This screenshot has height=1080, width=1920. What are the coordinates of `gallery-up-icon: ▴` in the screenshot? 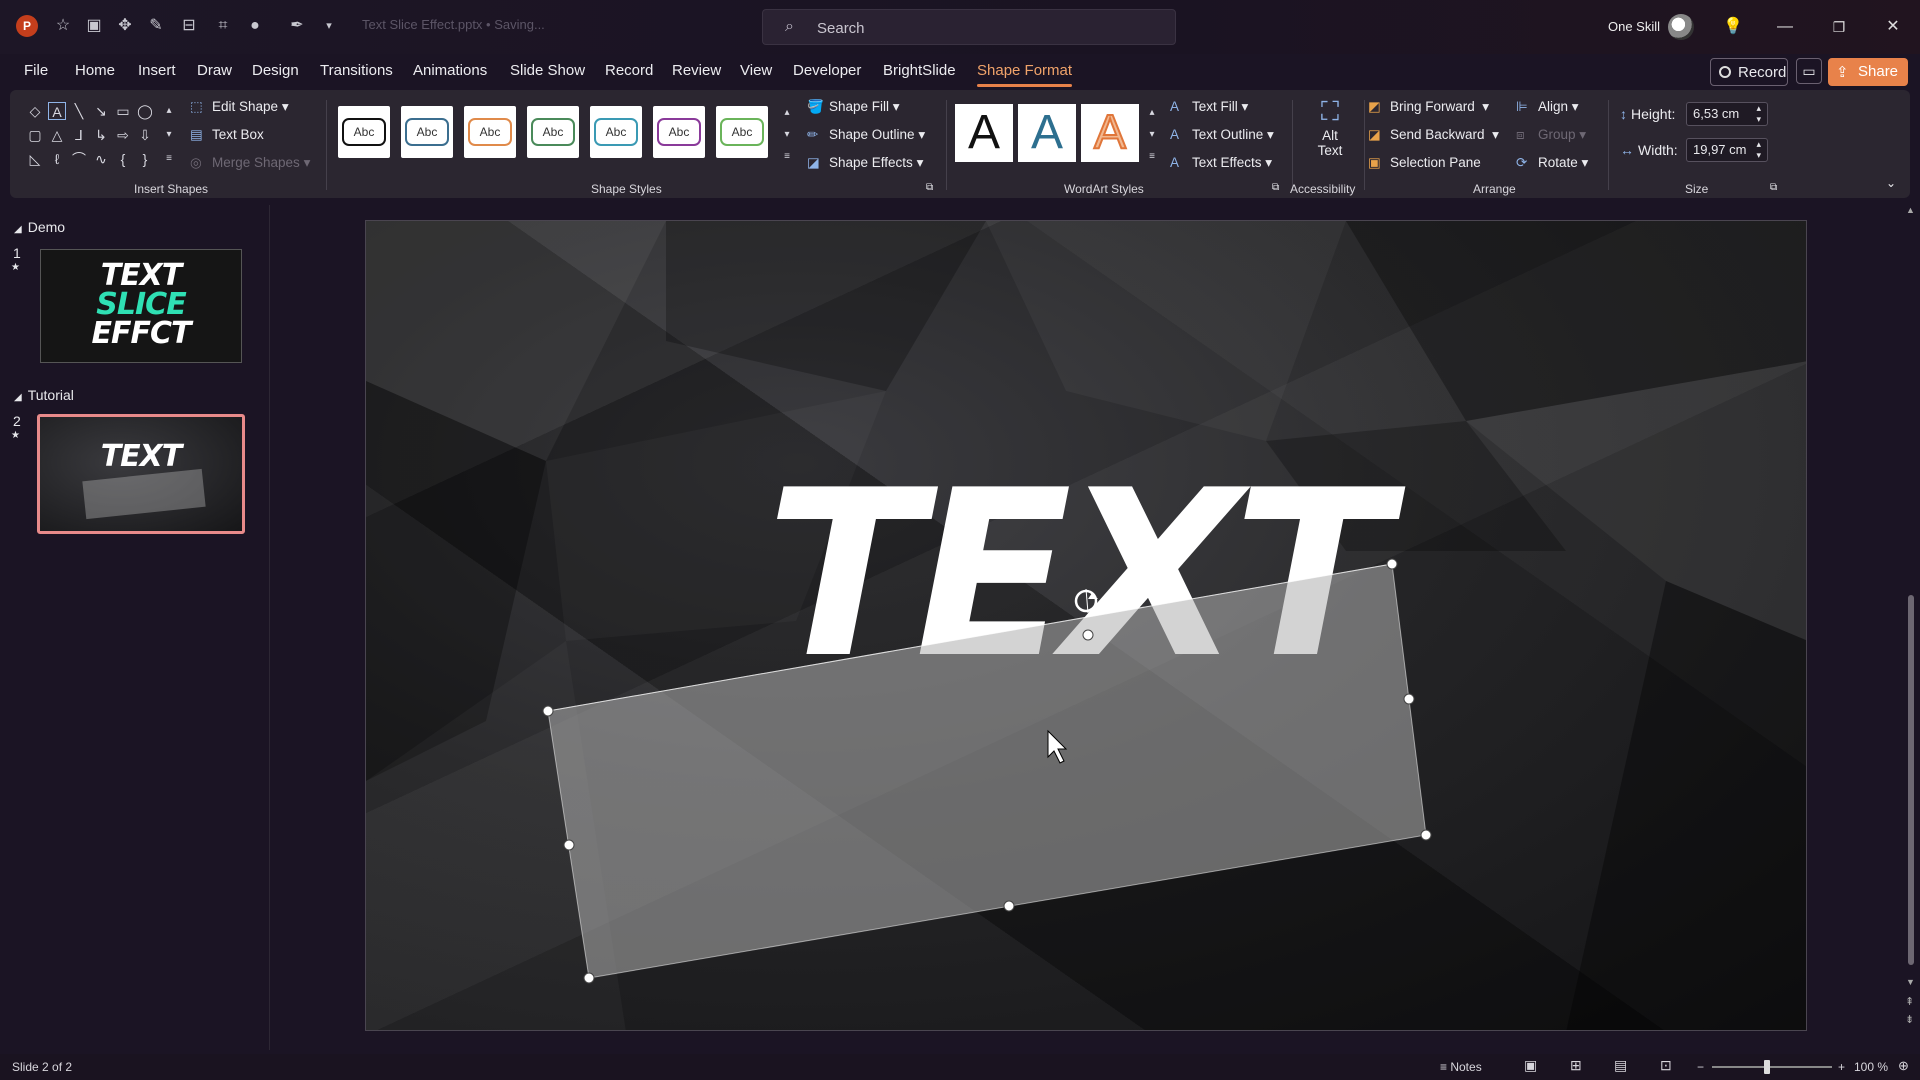 It's located at (169, 111).